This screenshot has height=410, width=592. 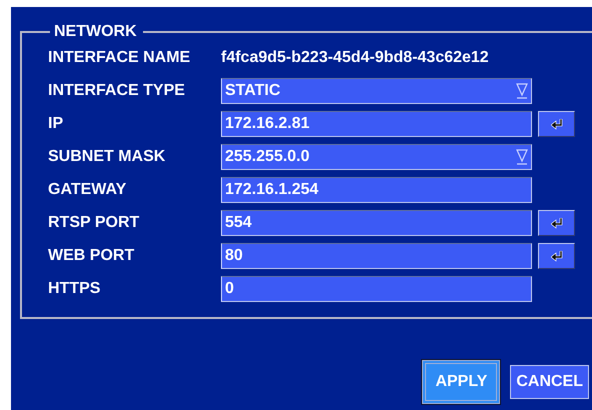 What do you see at coordinates (376, 91) in the screenshot?
I see `dropdown-field: STATIC` at bounding box center [376, 91].